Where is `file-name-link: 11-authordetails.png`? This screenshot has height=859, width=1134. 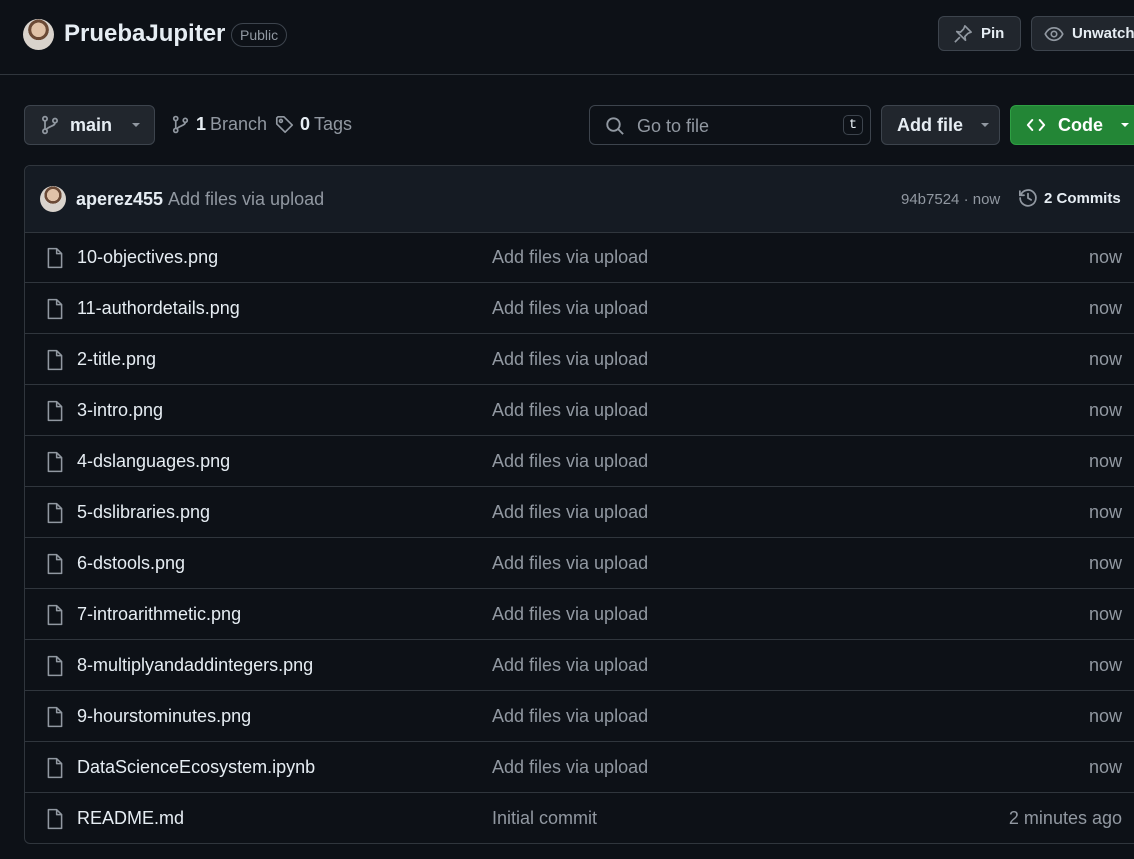 file-name-link: 11-authordetails.png is located at coordinates (158, 308).